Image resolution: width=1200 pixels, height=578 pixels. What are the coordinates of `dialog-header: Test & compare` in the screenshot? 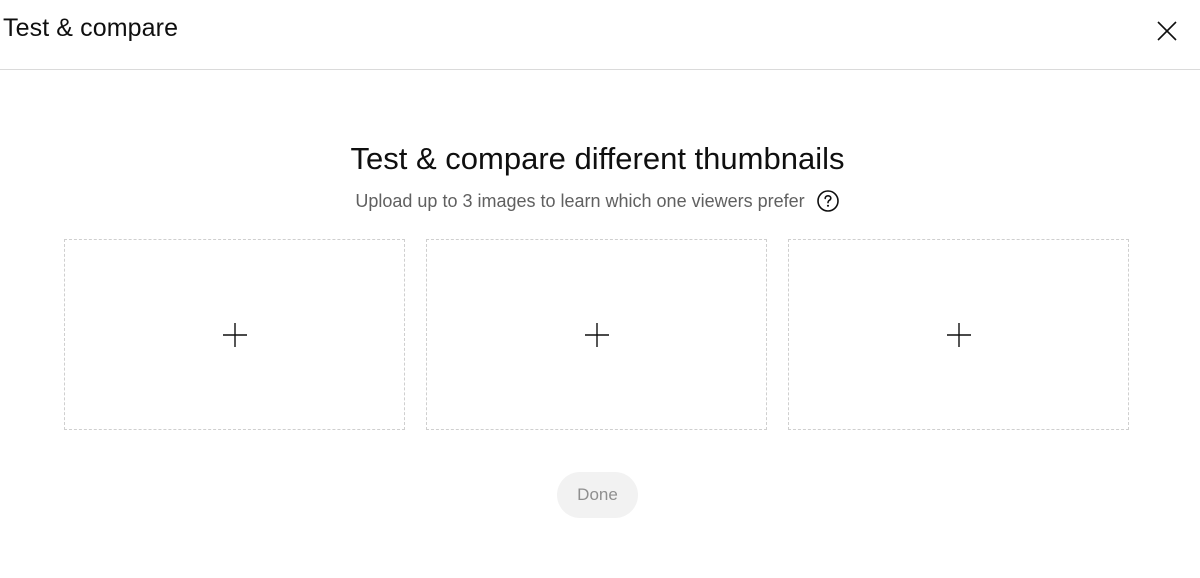 It's located at (600, 35).